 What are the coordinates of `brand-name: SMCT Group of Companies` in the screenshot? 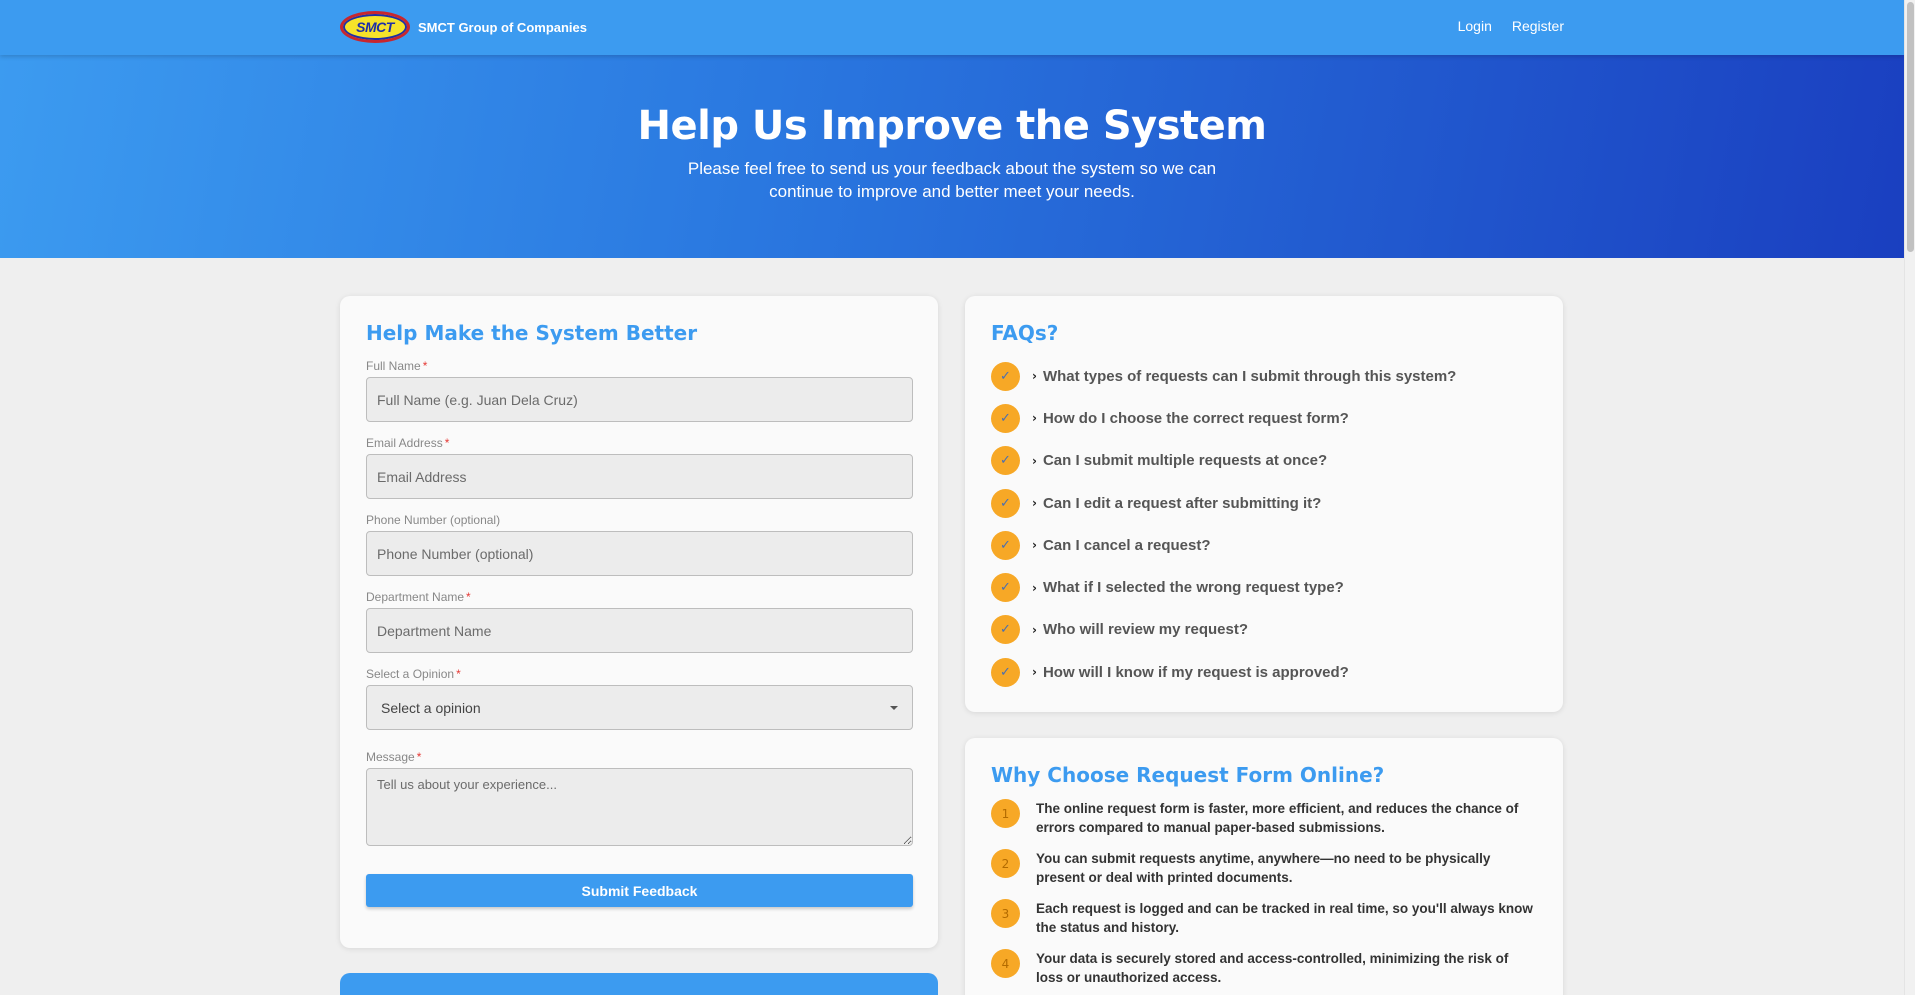 It's located at (502, 27).